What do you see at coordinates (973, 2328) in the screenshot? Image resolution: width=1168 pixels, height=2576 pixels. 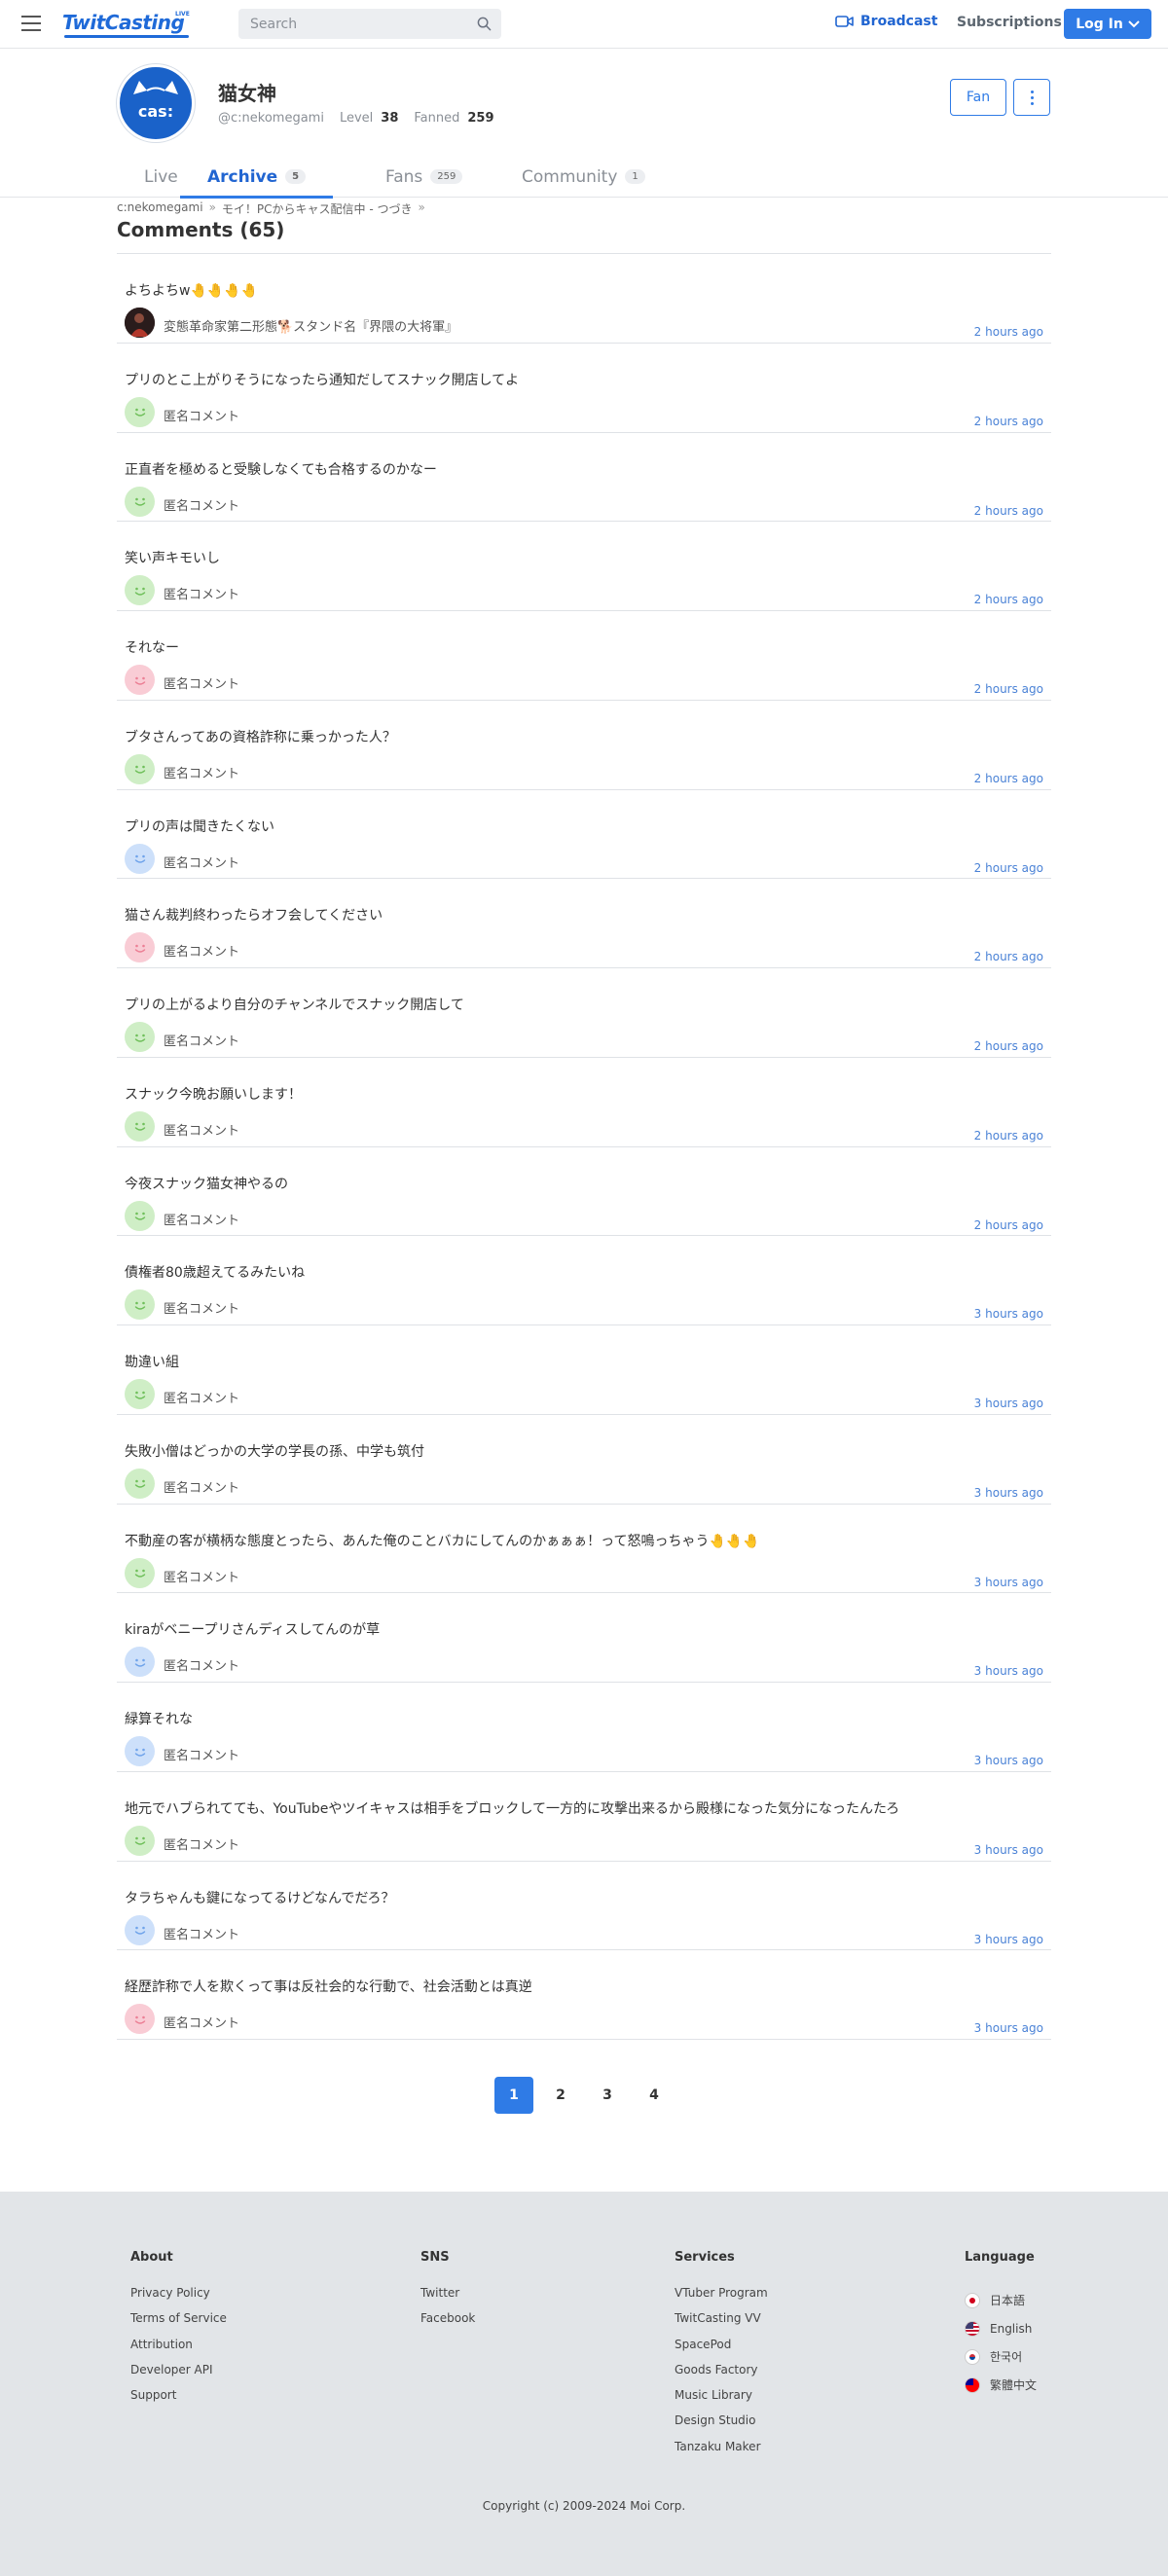 I see `us-flag-icon` at bounding box center [973, 2328].